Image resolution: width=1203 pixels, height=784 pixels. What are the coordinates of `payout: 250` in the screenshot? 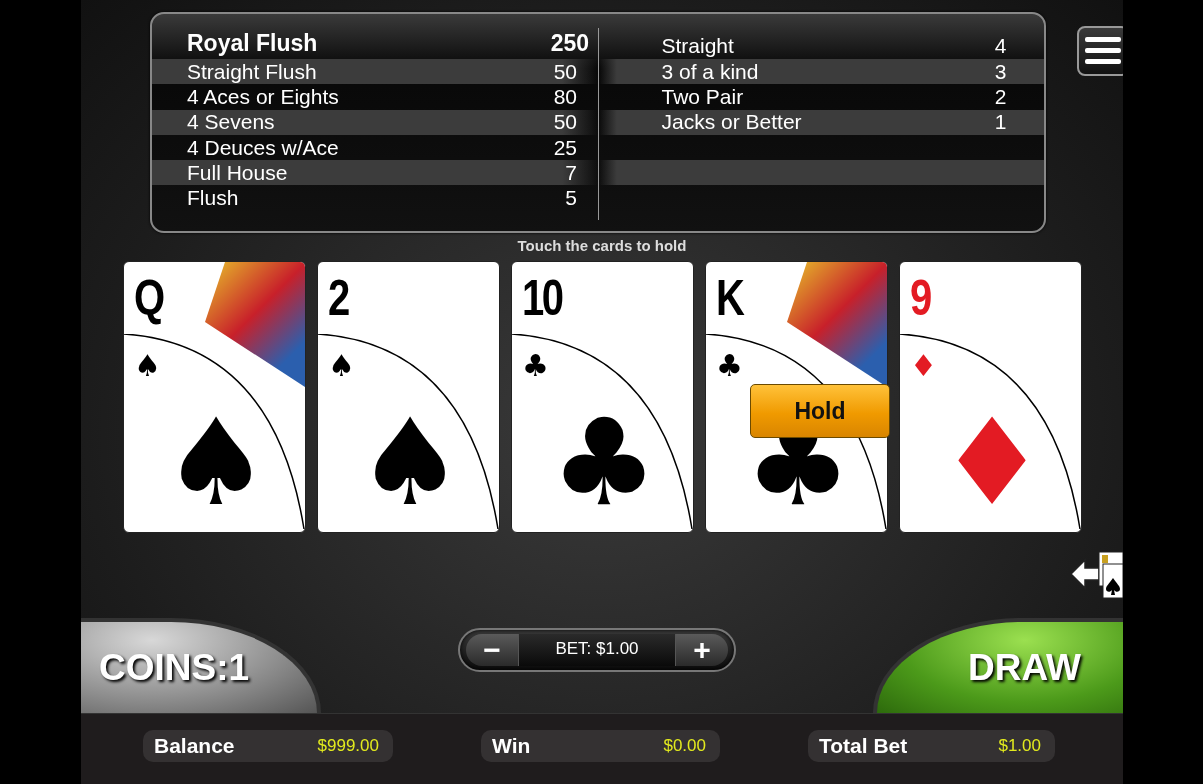 It's located at (569, 43).